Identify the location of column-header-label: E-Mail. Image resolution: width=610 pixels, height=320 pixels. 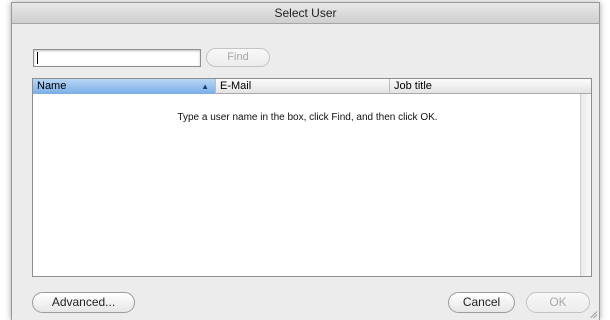
(236, 86).